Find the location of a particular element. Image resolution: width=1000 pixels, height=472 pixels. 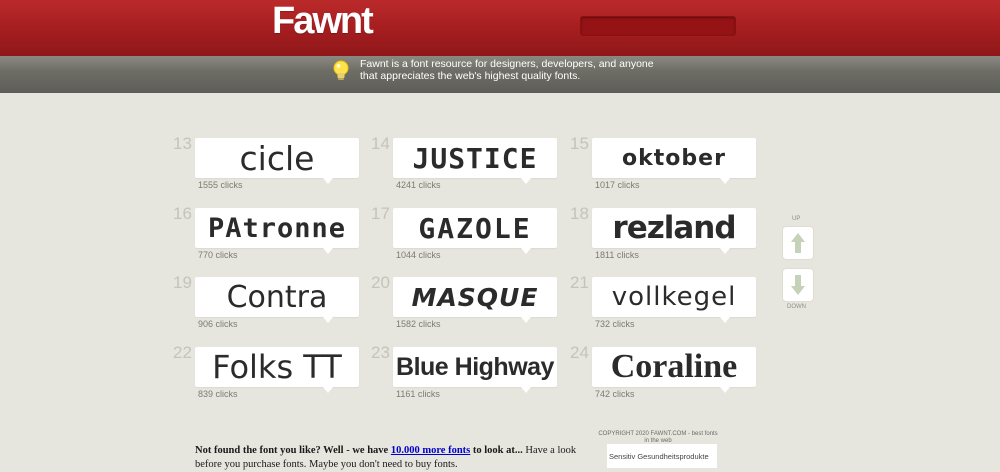

ad-text: Sensitiv Gesundheitsprodukte is located at coordinates (659, 456).